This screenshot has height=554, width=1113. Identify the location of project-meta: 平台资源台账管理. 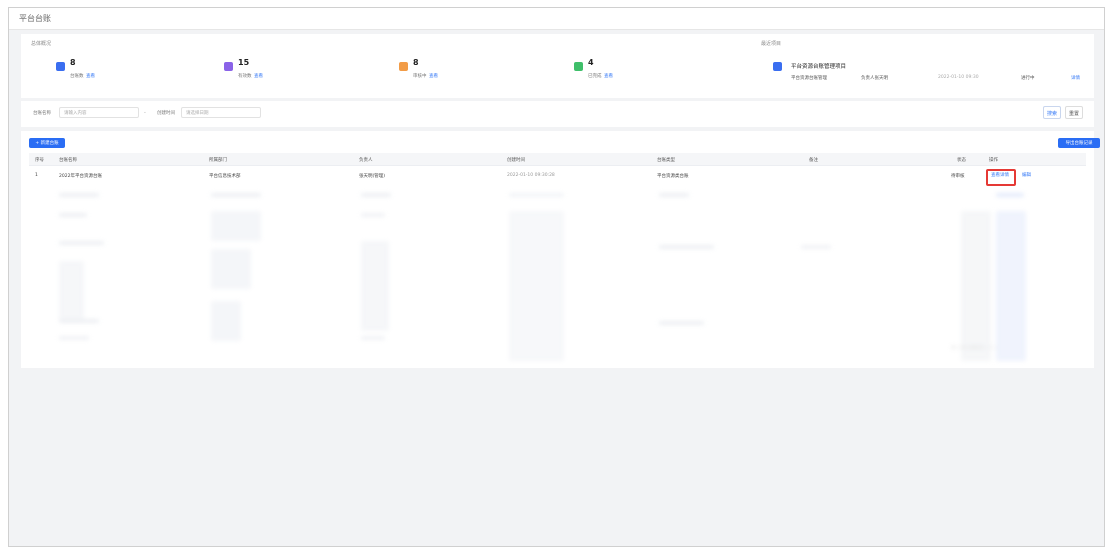
(809, 78).